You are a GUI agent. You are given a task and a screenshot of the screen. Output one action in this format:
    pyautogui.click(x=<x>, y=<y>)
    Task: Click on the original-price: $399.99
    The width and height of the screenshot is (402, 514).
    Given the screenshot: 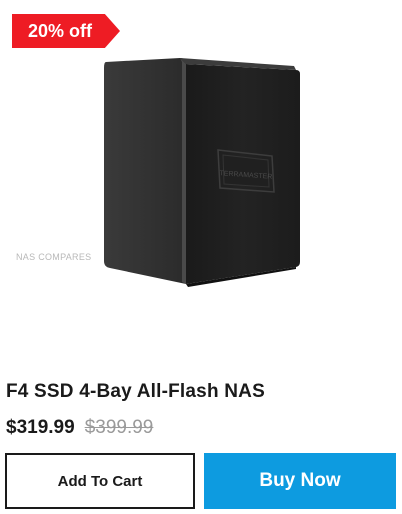 What is the action you would take?
    pyautogui.click(x=119, y=427)
    